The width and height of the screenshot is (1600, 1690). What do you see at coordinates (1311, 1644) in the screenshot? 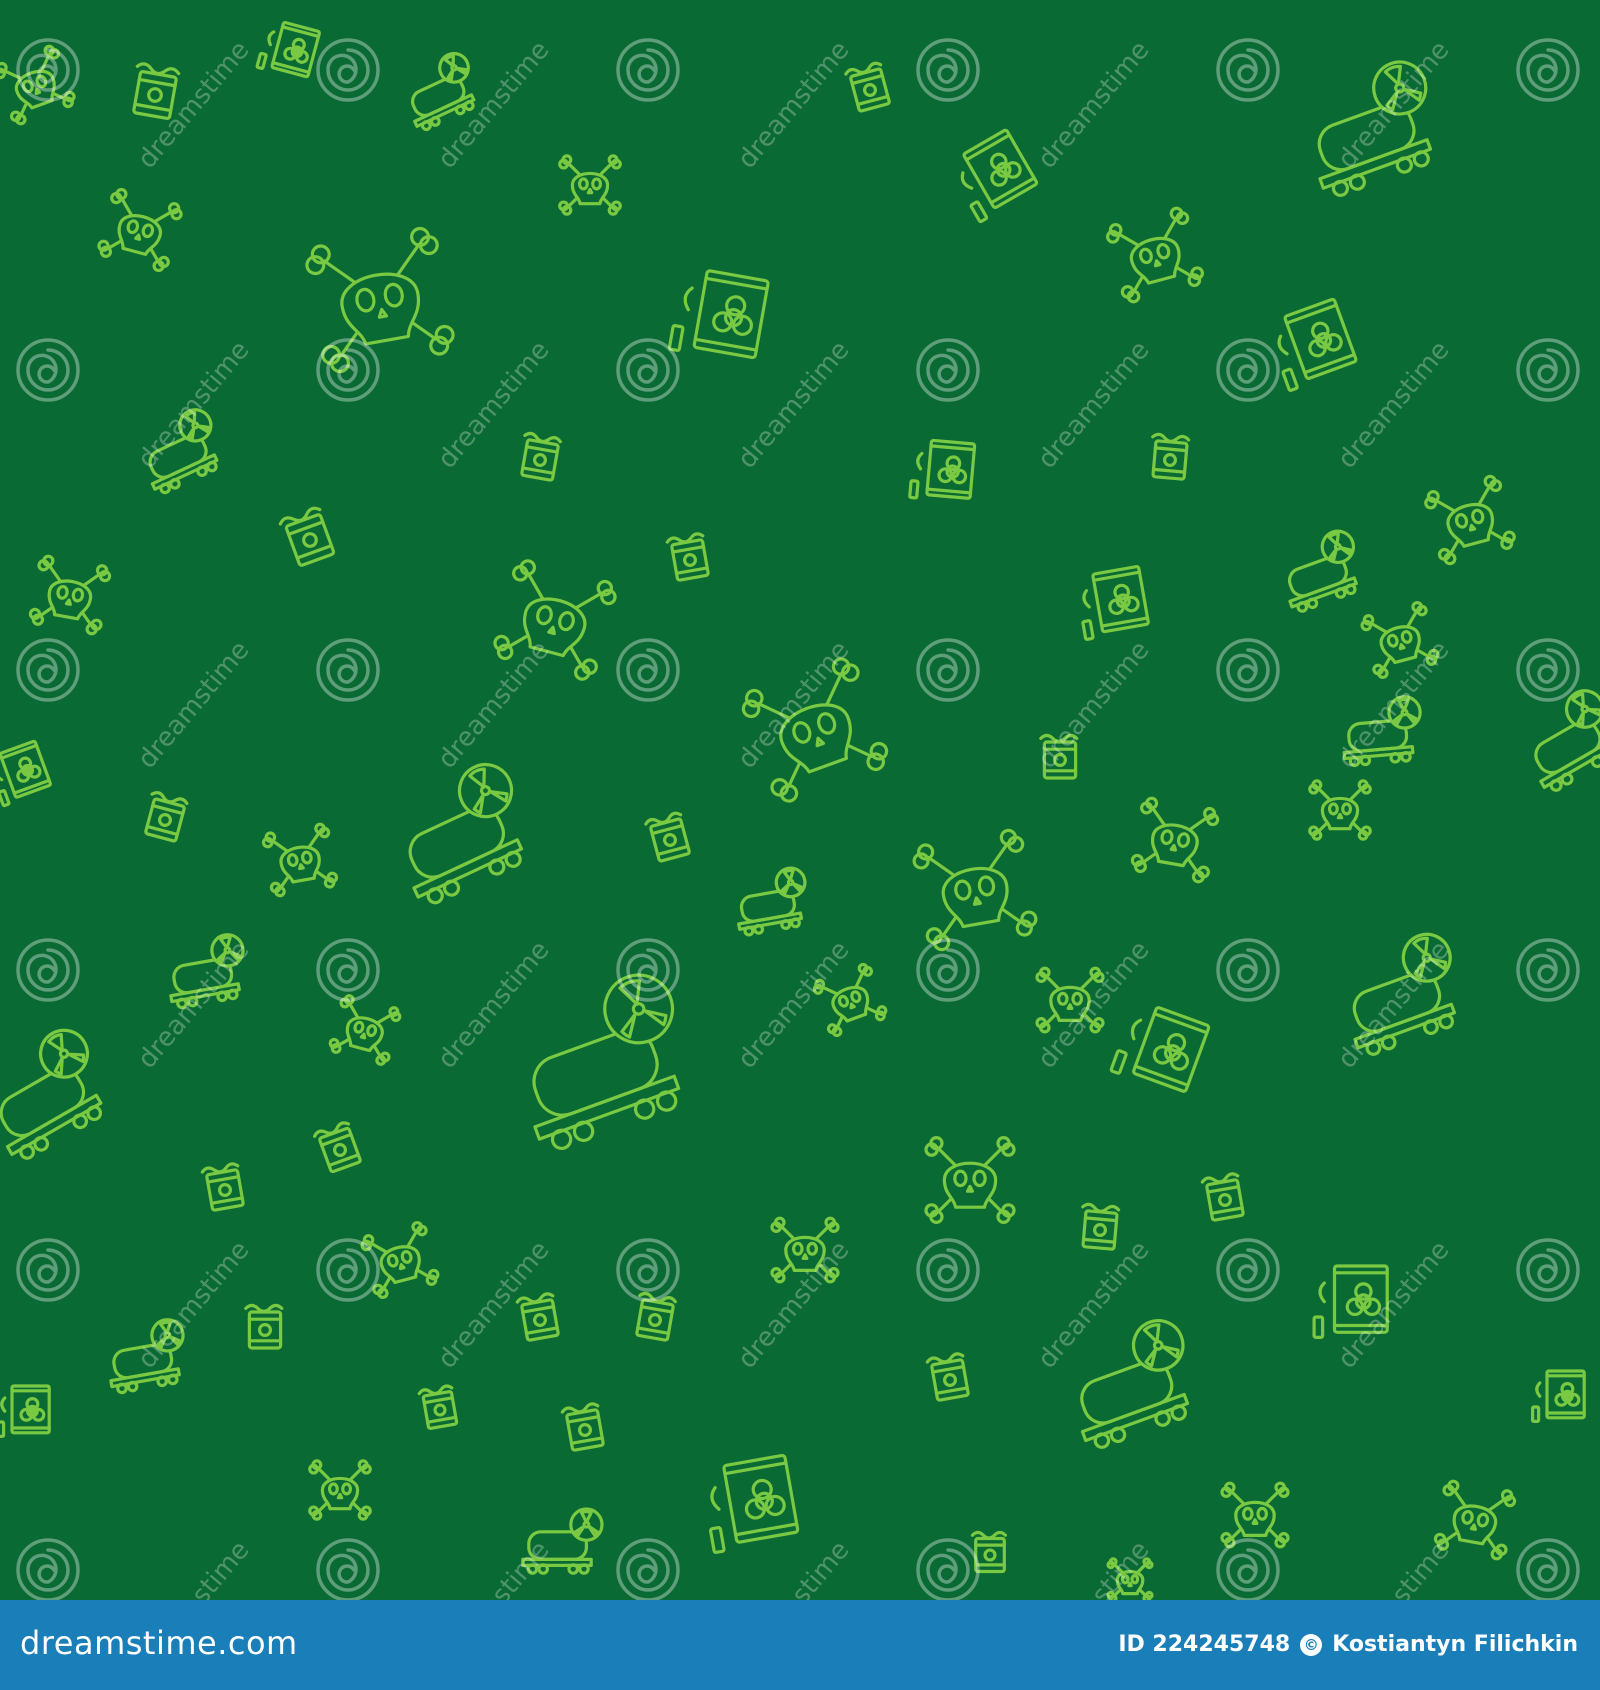
I see `copyright-icon: ©` at bounding box center [1311, 1644].